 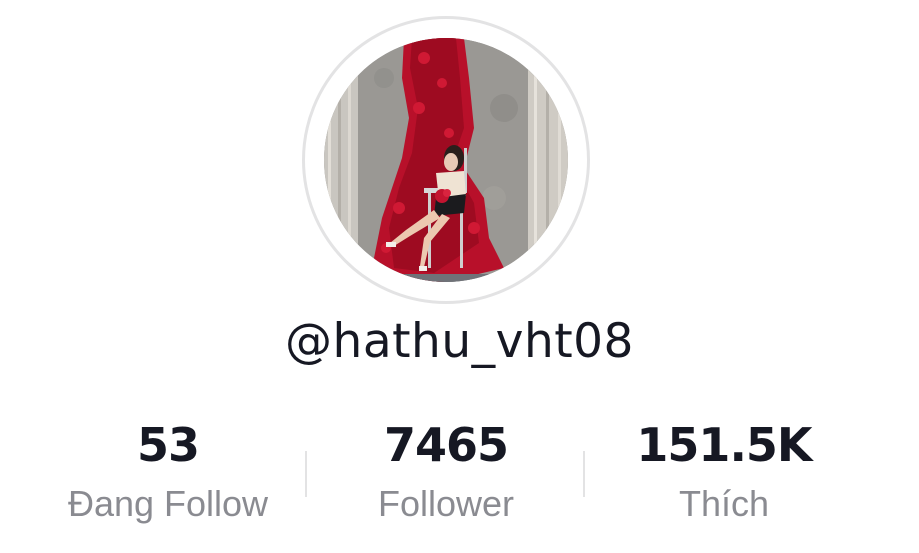 I want to click on avatar-image, so click(x=446, y=160).